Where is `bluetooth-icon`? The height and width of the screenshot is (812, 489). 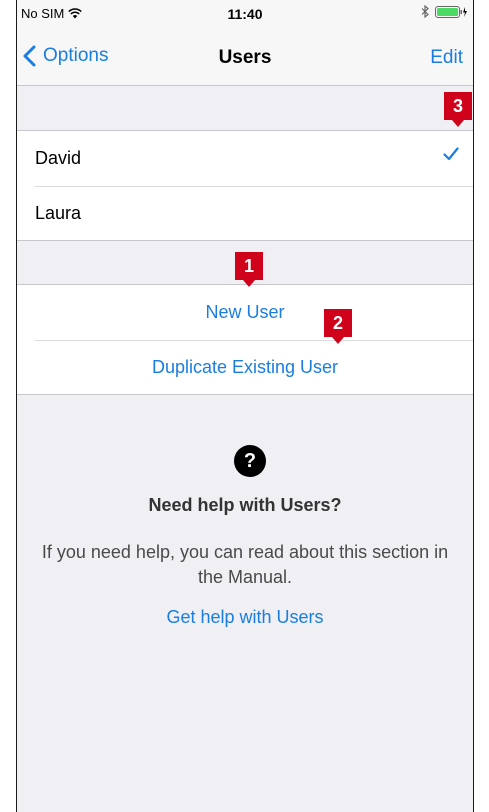 bluetooth-icon is located at coordinates (425, 11).